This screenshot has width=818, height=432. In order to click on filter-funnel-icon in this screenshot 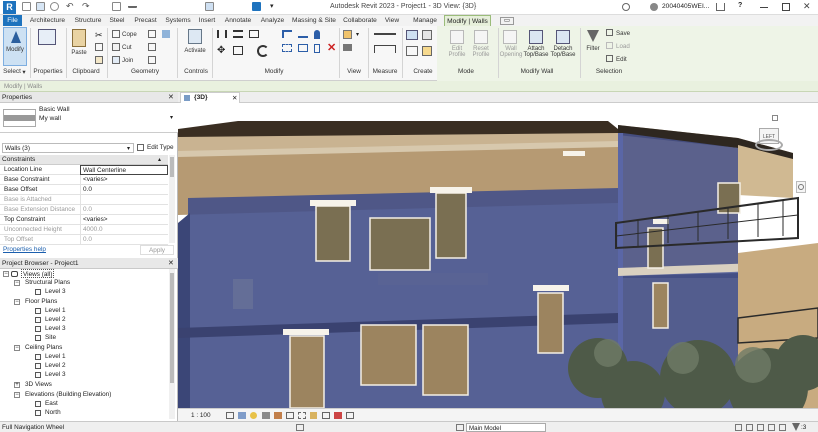, I will do `click(593, 36)`.